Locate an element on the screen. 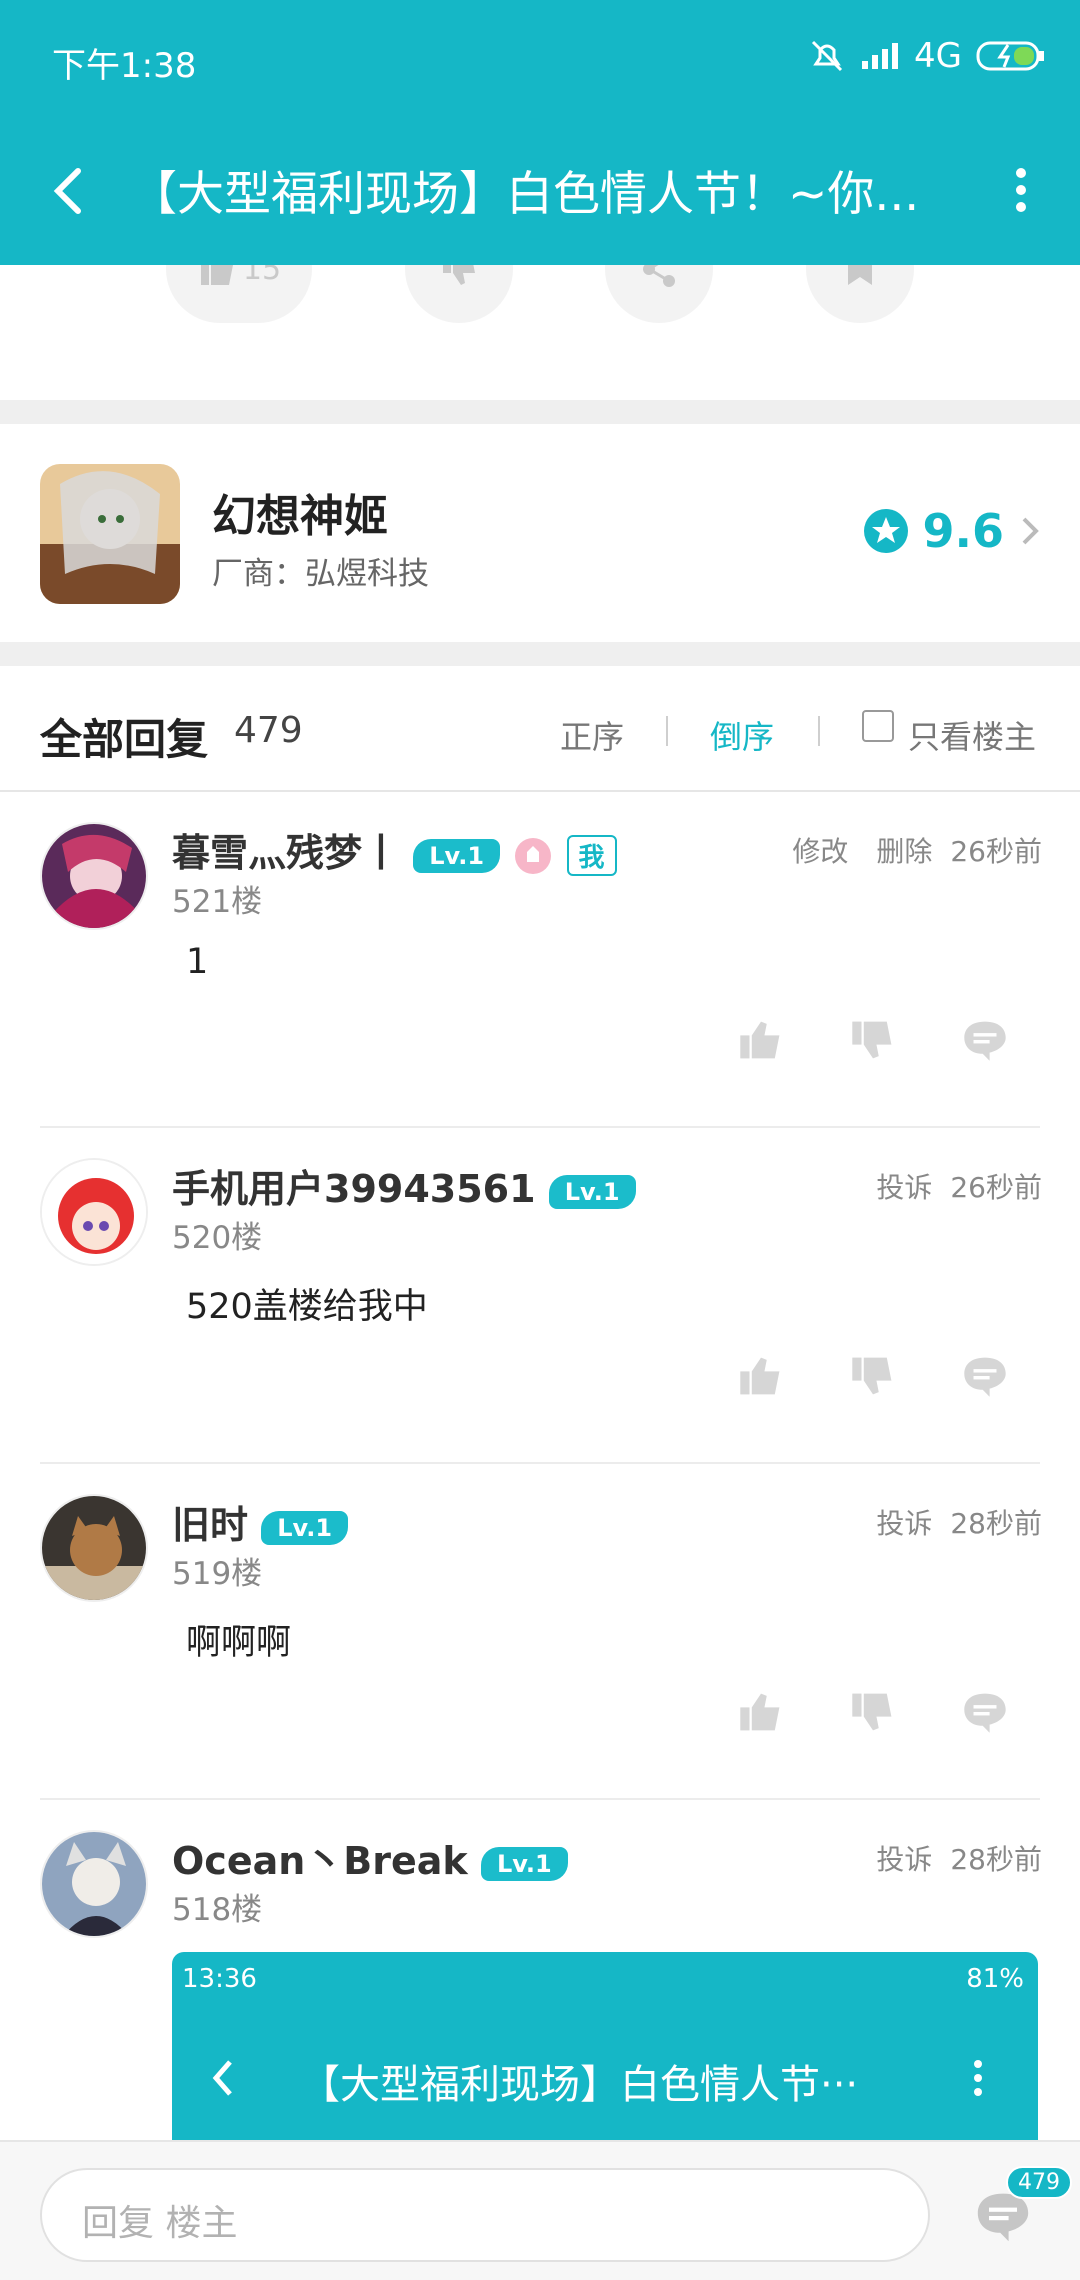 Image resolution: width=1080 pixels, height=2280 pixels. like-post-button: 15 is located at coordinates (239, 294).